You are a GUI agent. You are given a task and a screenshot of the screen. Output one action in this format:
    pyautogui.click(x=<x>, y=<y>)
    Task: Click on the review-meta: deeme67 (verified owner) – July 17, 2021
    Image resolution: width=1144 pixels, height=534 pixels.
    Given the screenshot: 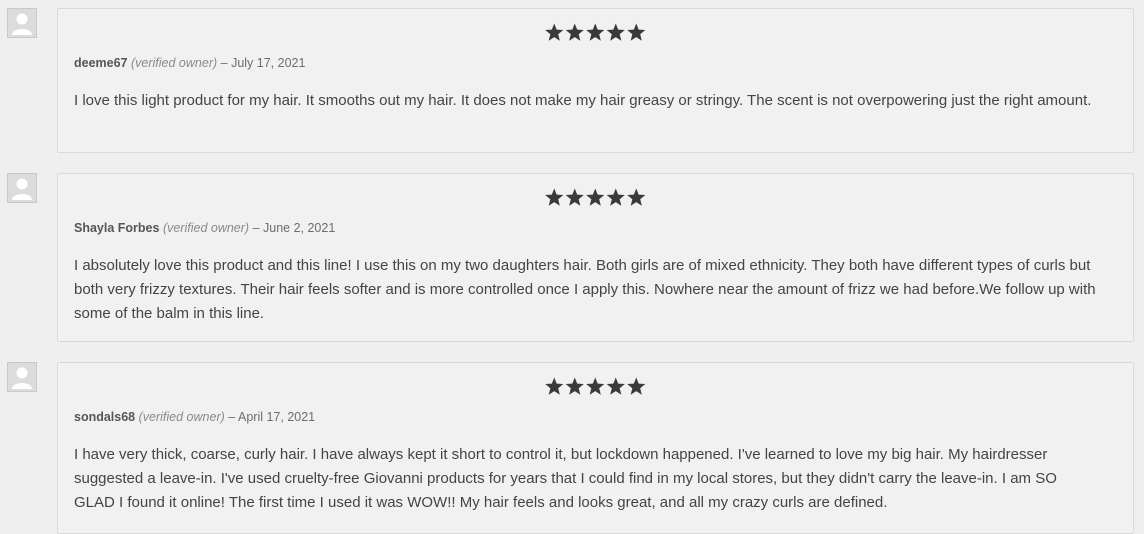 What is the action you would take?
    pyautogui.click(x=189, y=63)
    